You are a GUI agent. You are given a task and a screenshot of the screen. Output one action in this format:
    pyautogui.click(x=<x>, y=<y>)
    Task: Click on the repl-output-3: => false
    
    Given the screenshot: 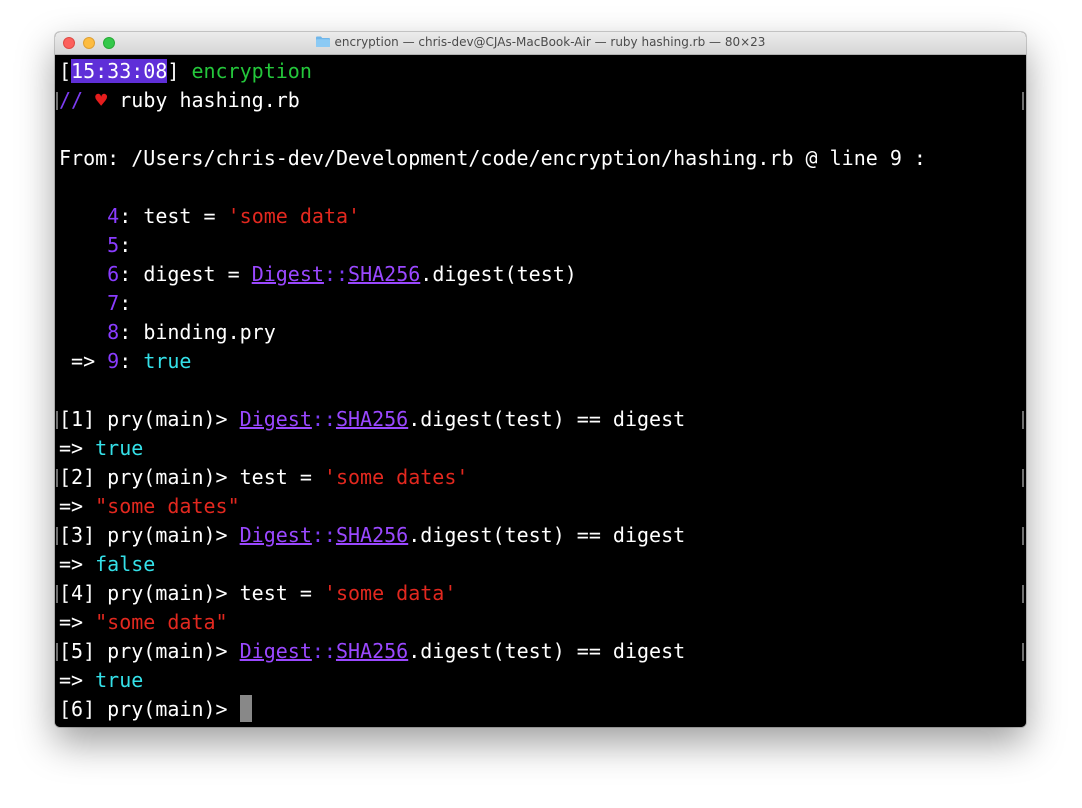 What is the action you would take?
    pyautogui.click(x=542, y=564)
    